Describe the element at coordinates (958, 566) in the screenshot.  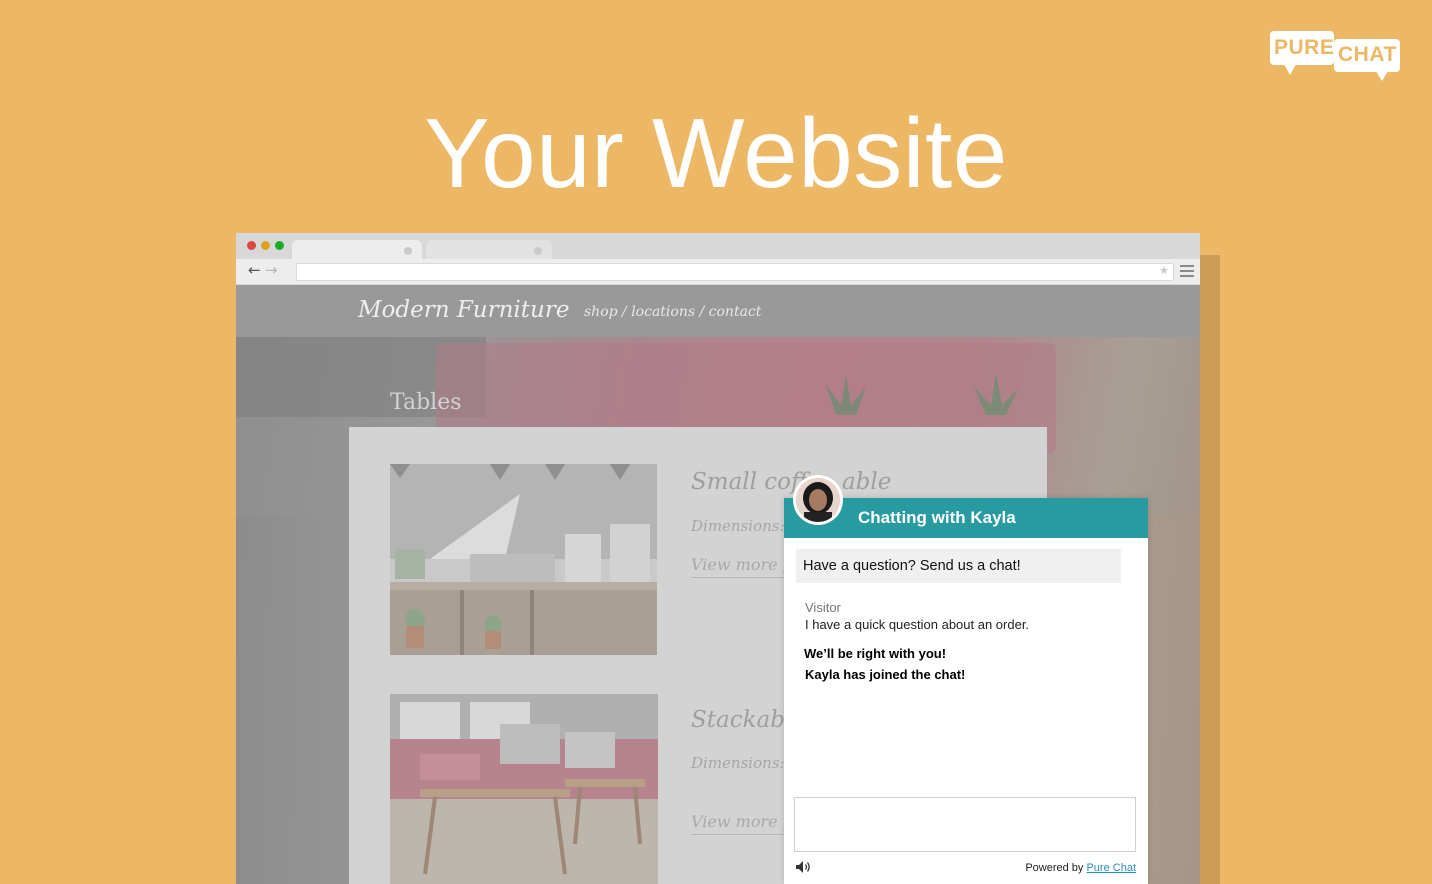
I see `chat-greeting: Have a question? Send us a chat!` at that location.